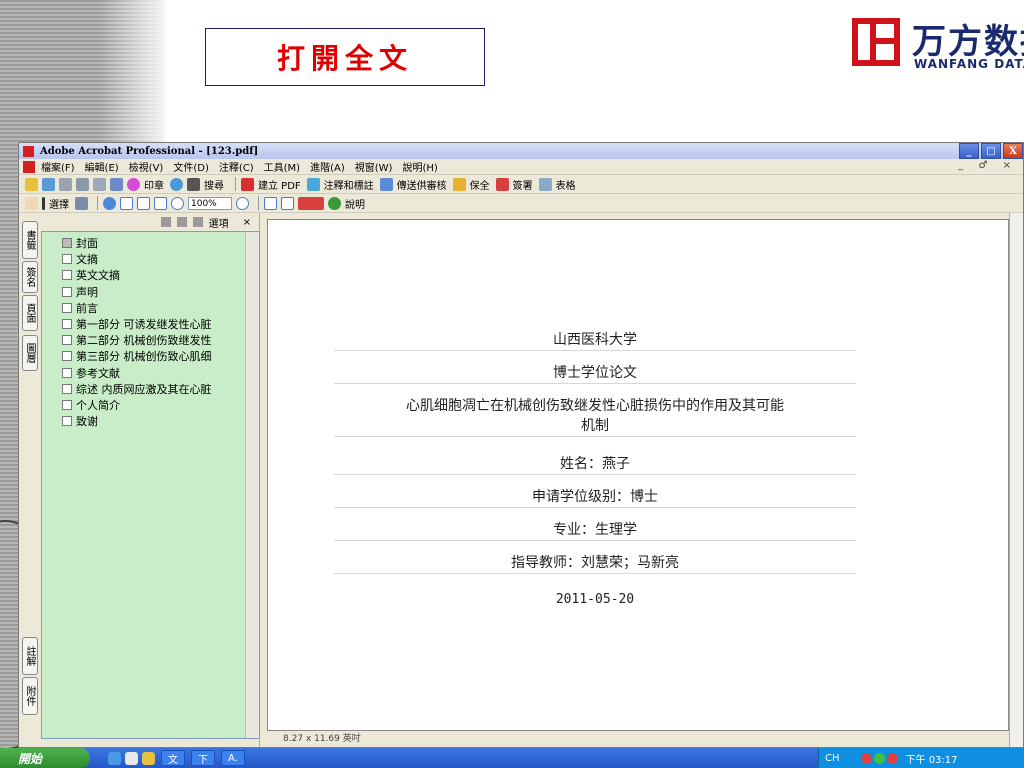 Image resolution: width=1024 pixels, height=768 pixels. Describe the element at coordinates (29, 166) in the screenshot. I see `document-icon` at that location.